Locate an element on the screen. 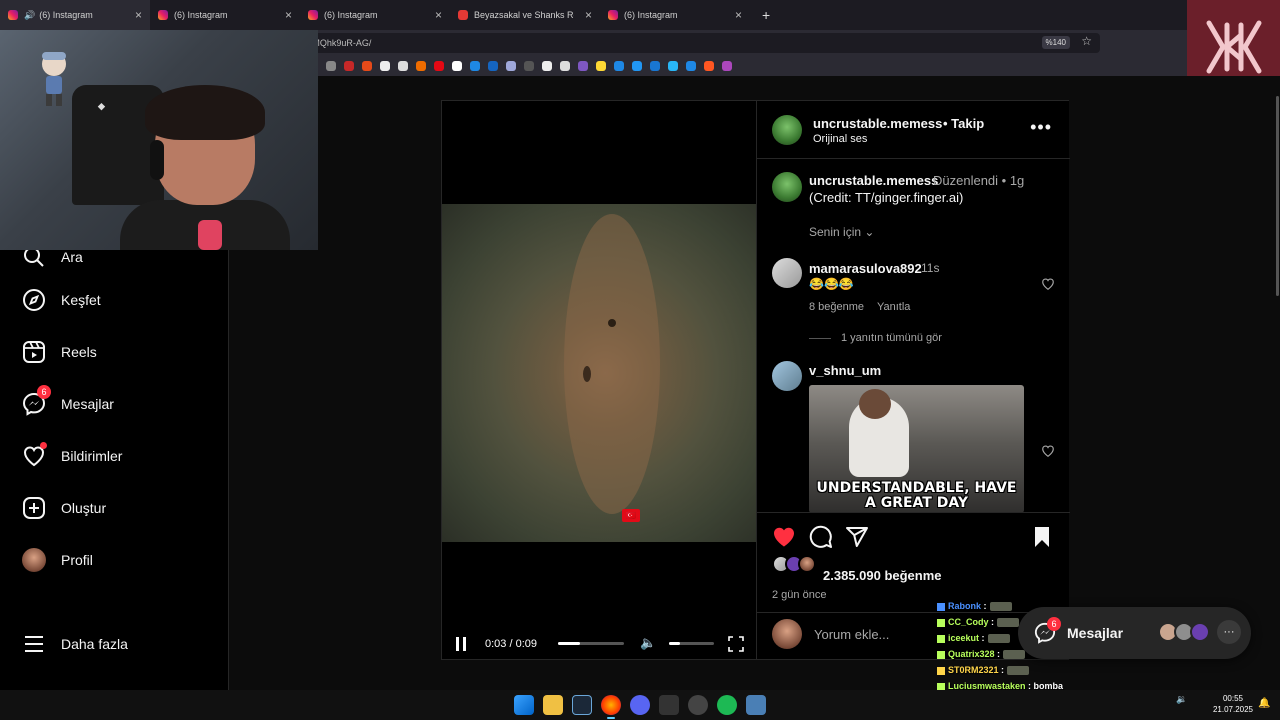 This screenshot has height=720, width=1280. volume-fill is located at coordinates (675, 643).